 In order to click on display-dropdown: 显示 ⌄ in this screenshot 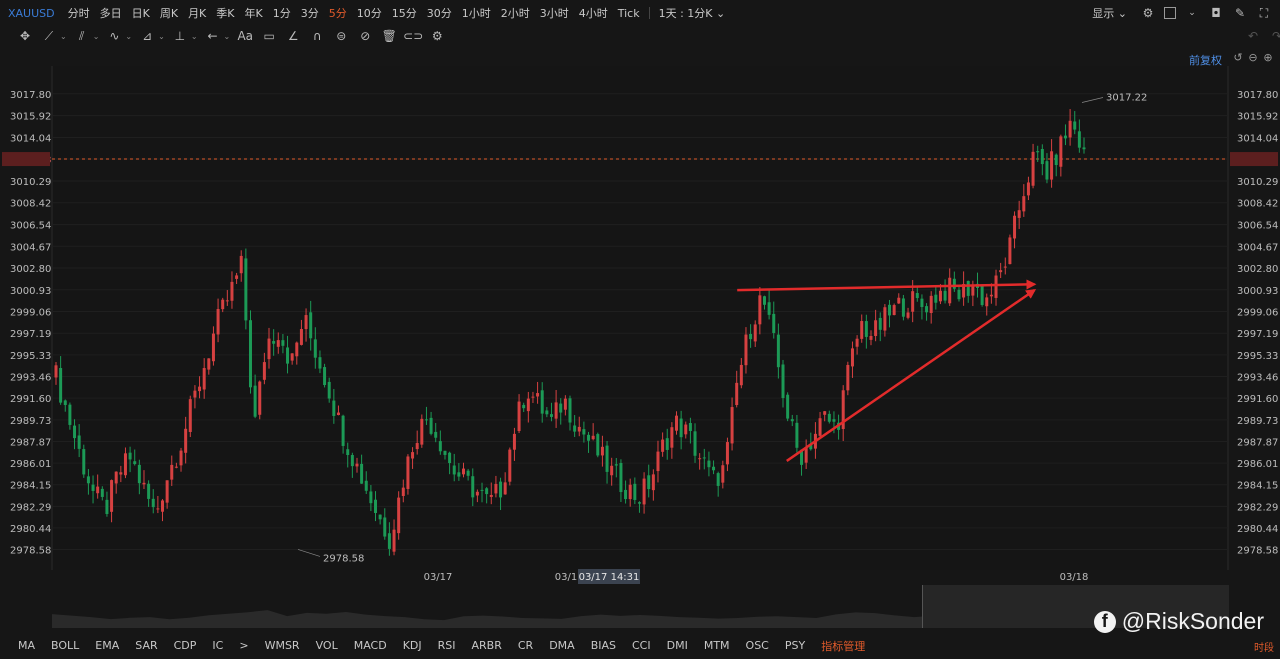, I will do `click(1109, 13)`.